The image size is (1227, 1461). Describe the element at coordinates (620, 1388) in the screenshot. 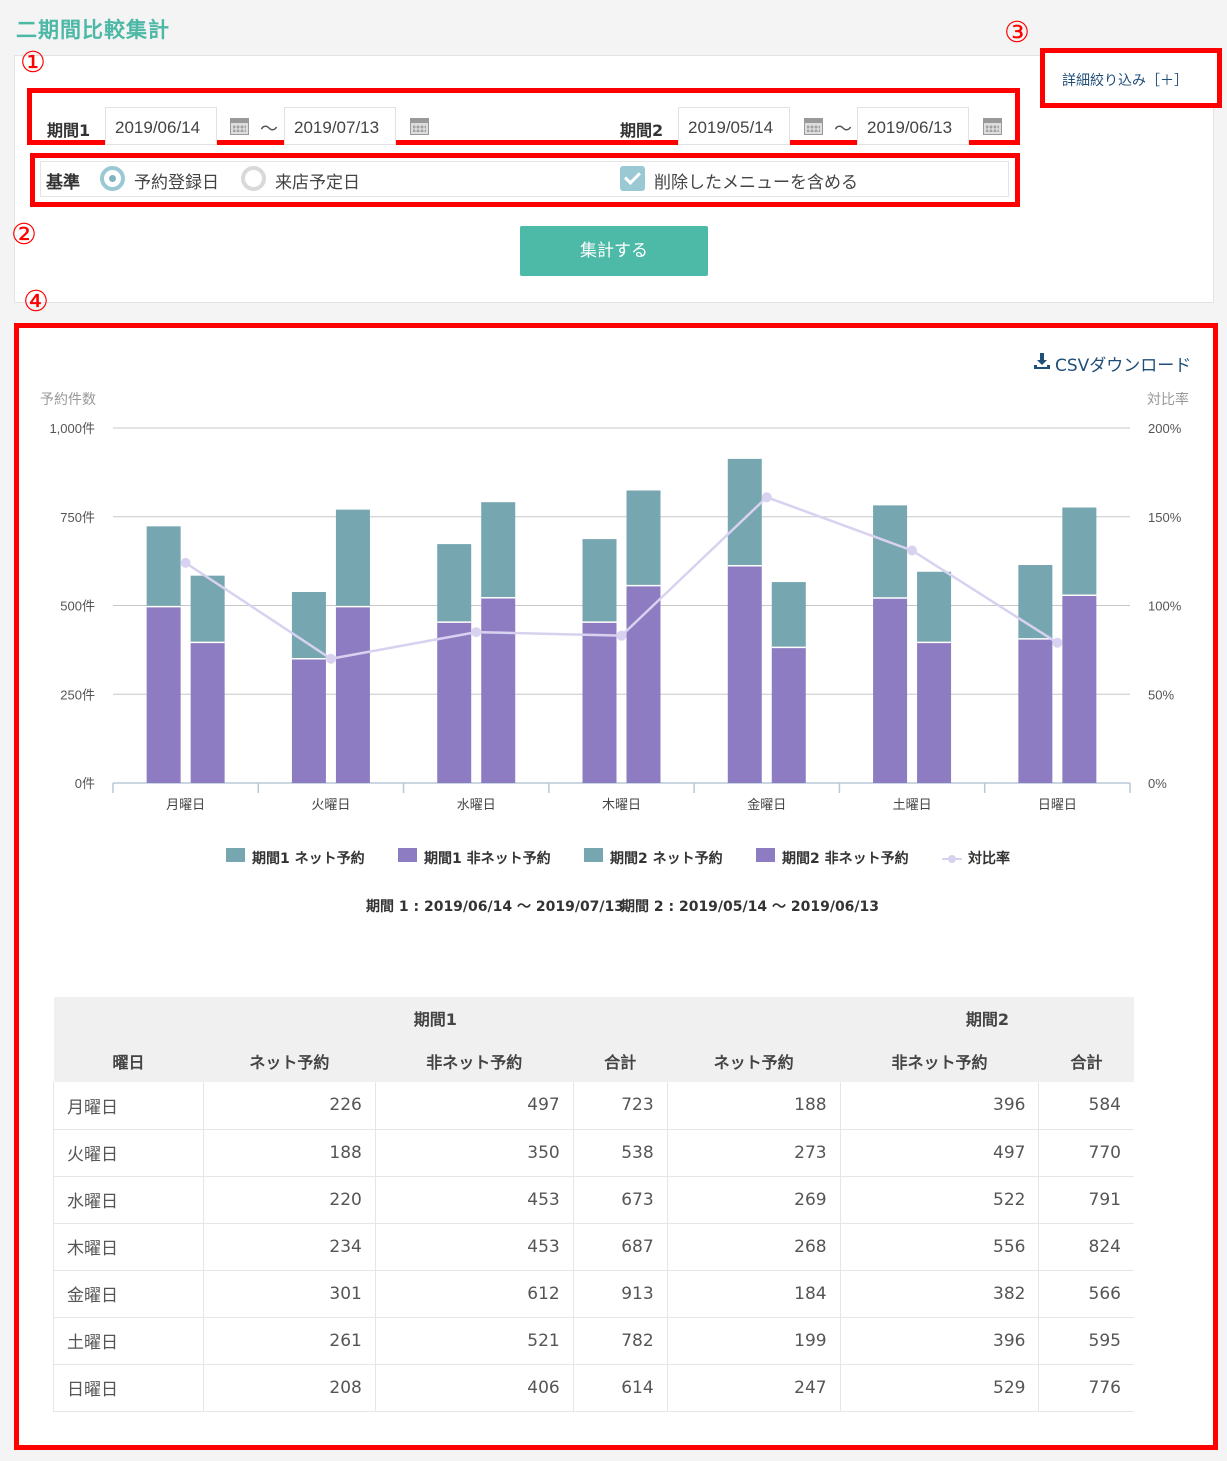

I see `table-cell-value: 614` at that location.